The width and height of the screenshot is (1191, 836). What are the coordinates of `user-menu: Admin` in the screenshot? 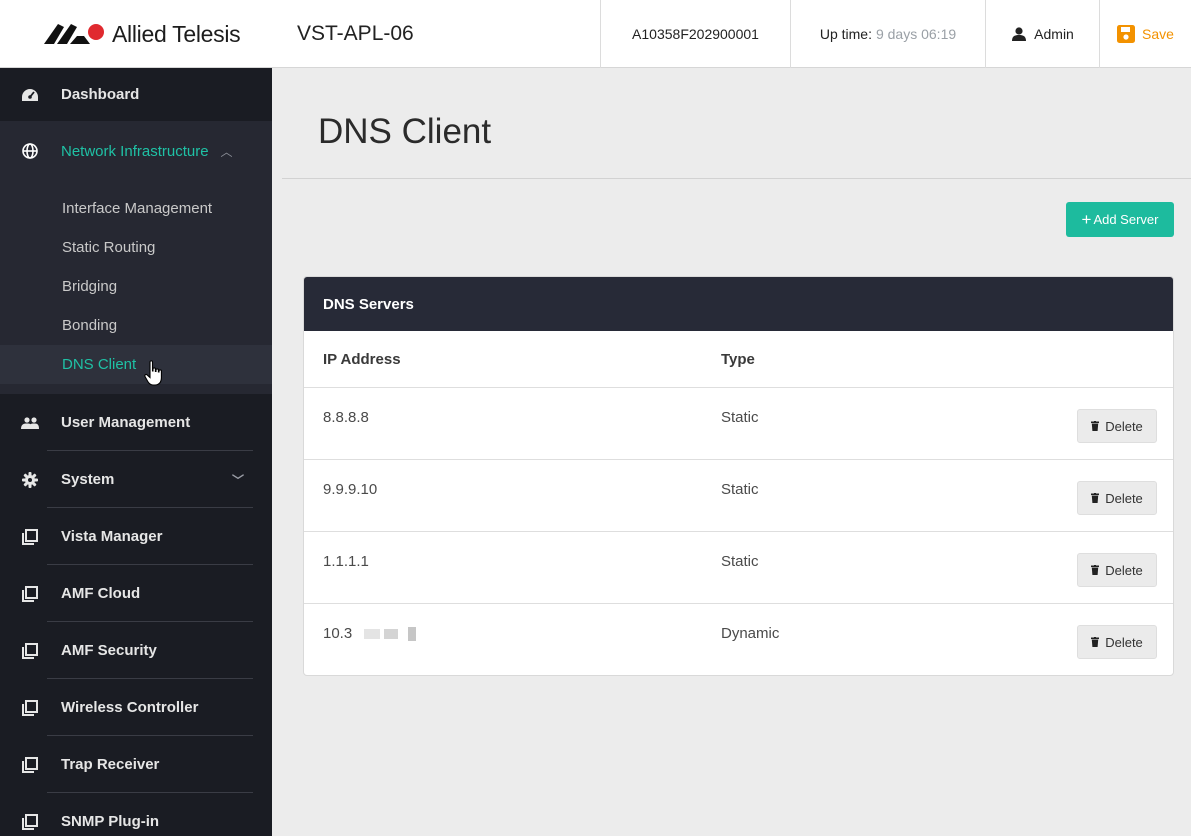 It's located at (1042, 34).